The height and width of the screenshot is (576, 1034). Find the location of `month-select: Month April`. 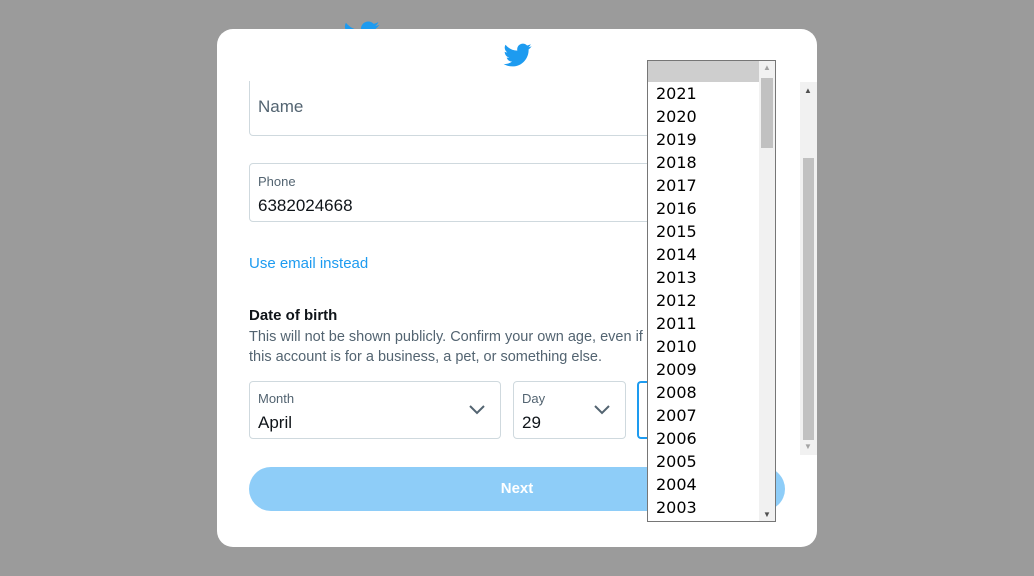

month-select: Month April is located at coordinates (375, 410).